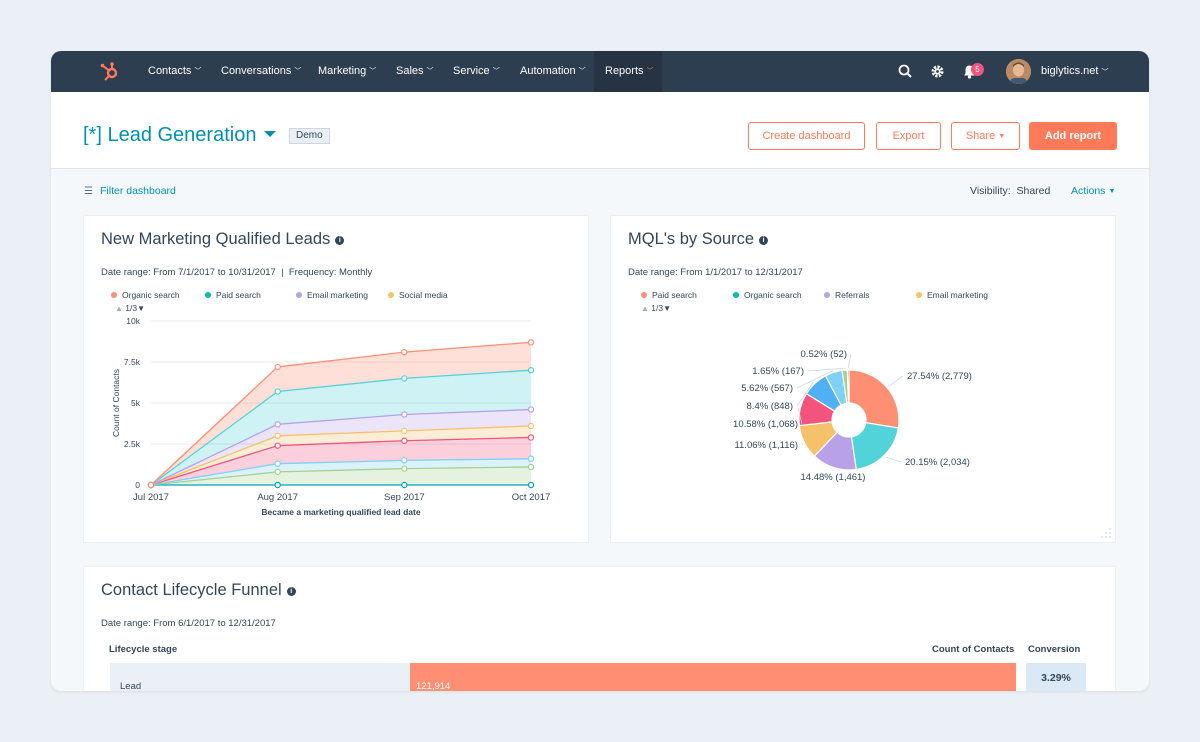  Describe the element at coordinates (833, 477) in the screenshot. I see `slice-label: 14.48% (1,461)` at that location.